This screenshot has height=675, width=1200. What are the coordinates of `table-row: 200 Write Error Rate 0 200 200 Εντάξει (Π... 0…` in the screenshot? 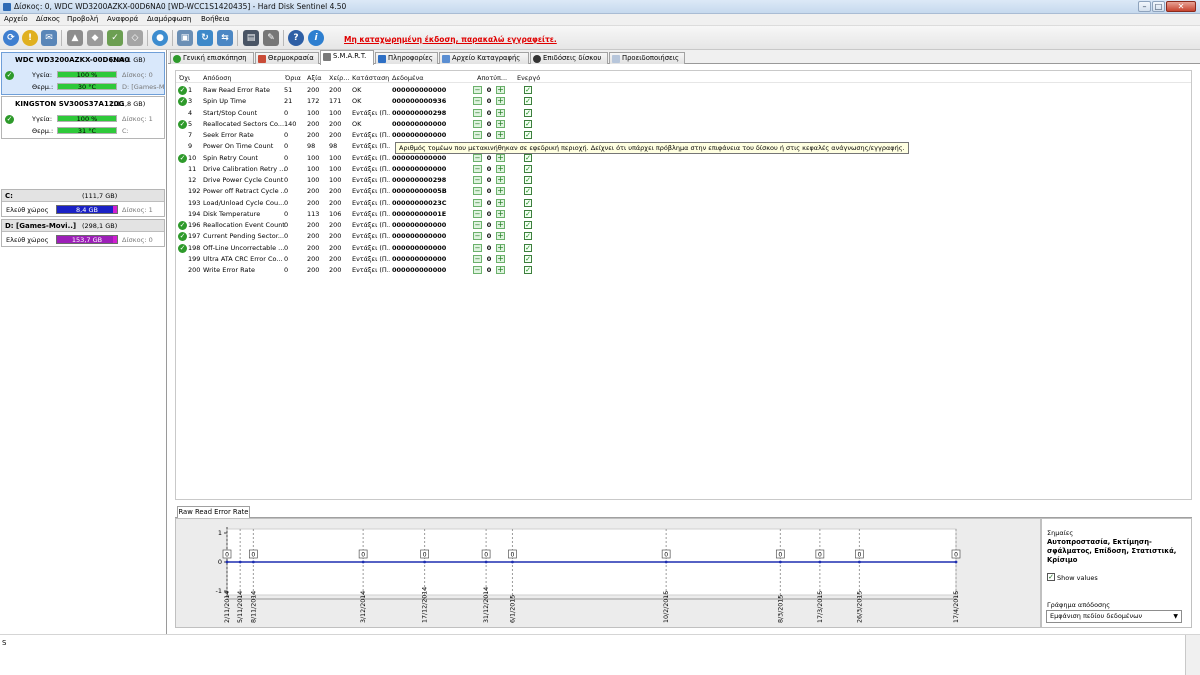 It's located at (366, 270).